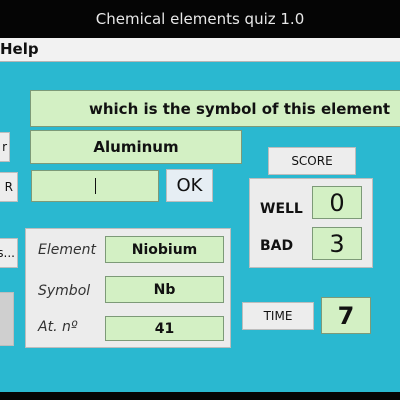  I want to click on time-value: 7, so click(346, 315).